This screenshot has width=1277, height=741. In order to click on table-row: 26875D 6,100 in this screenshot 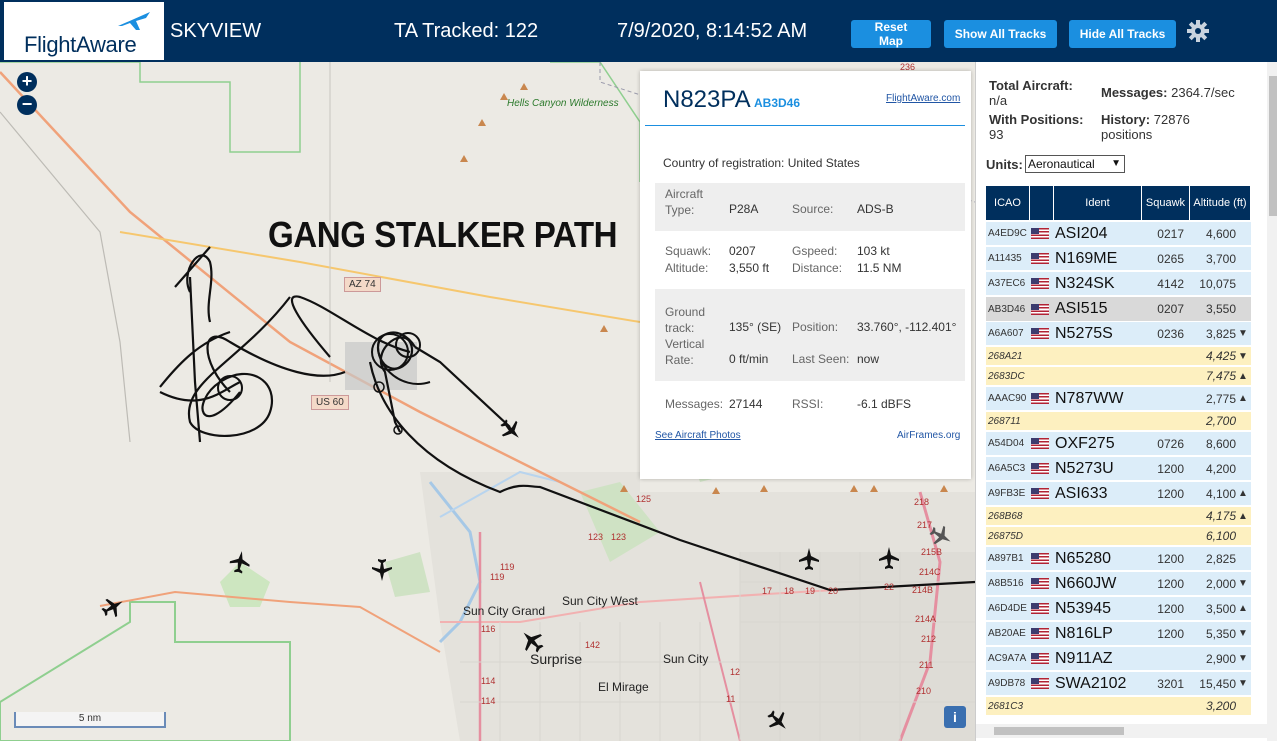, I will do `click(1118, 536)`.